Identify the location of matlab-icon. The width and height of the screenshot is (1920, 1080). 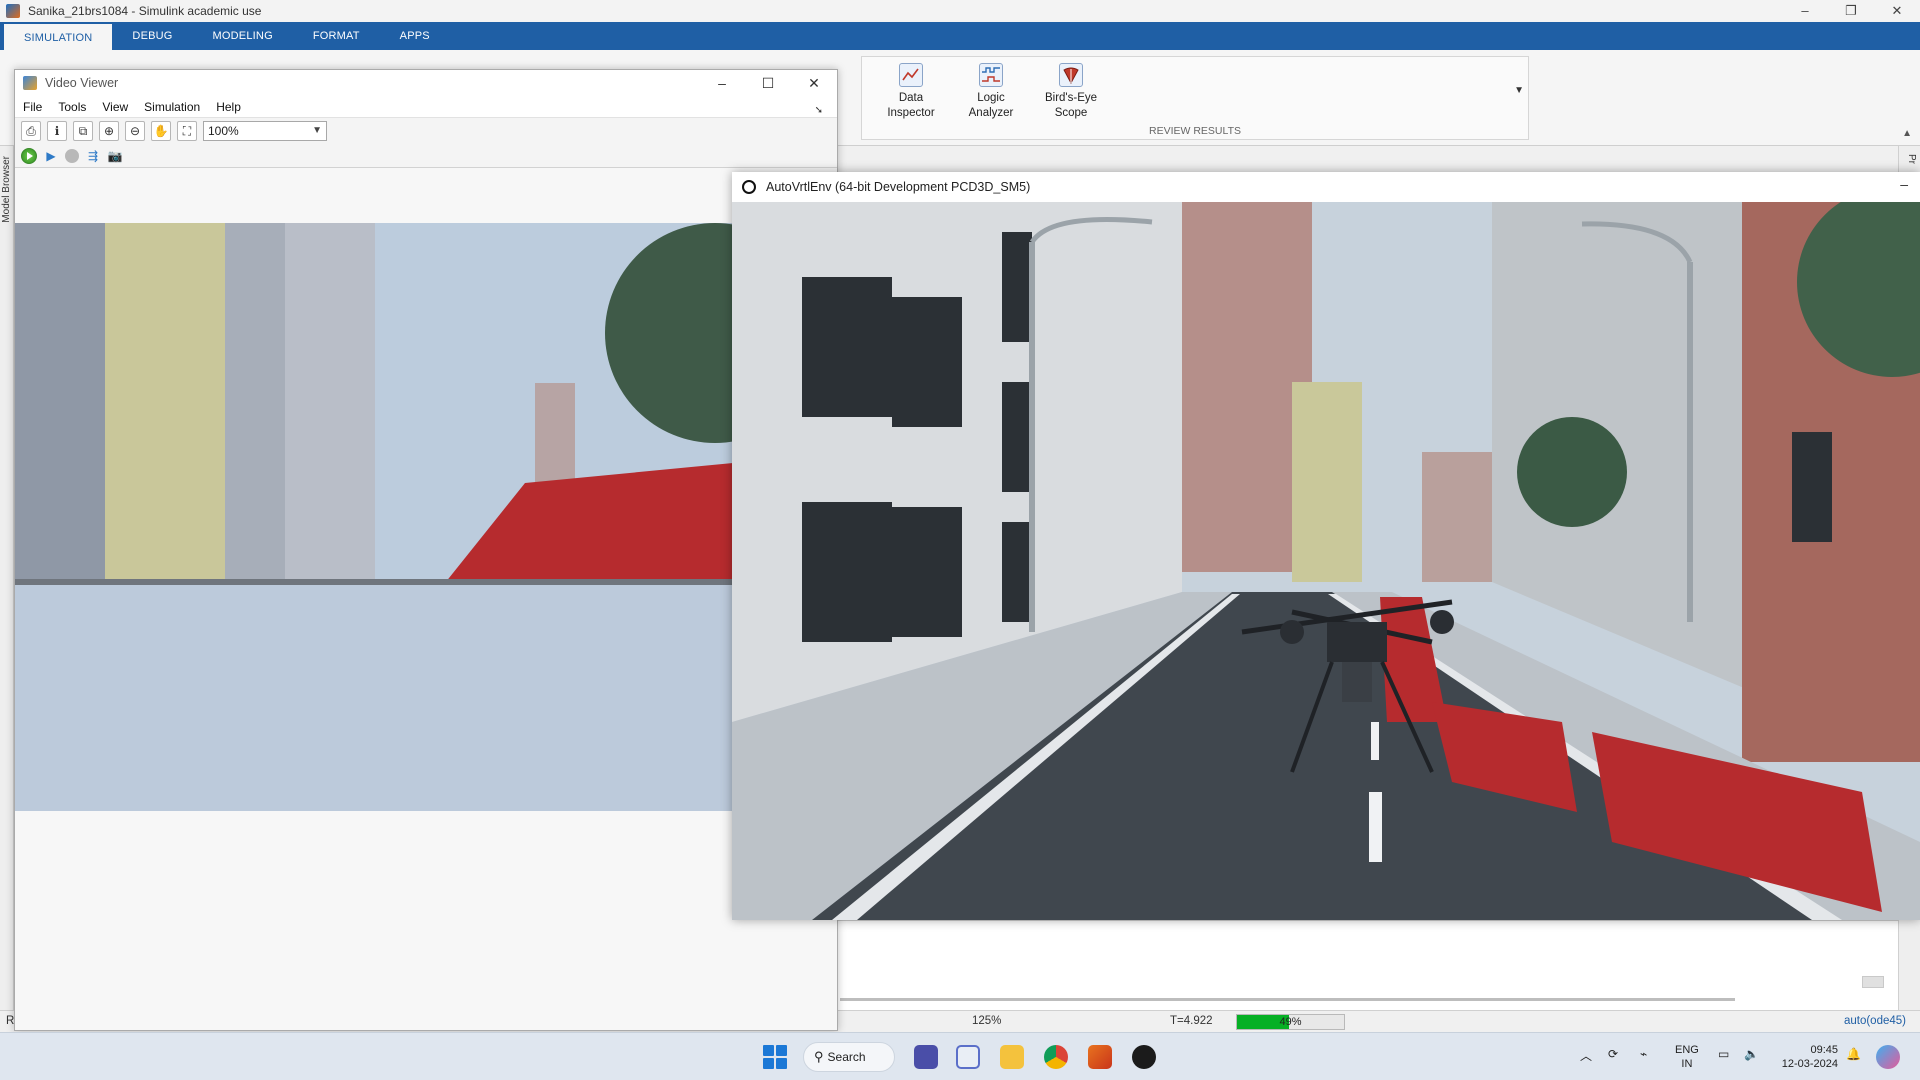
(1100, 1057).